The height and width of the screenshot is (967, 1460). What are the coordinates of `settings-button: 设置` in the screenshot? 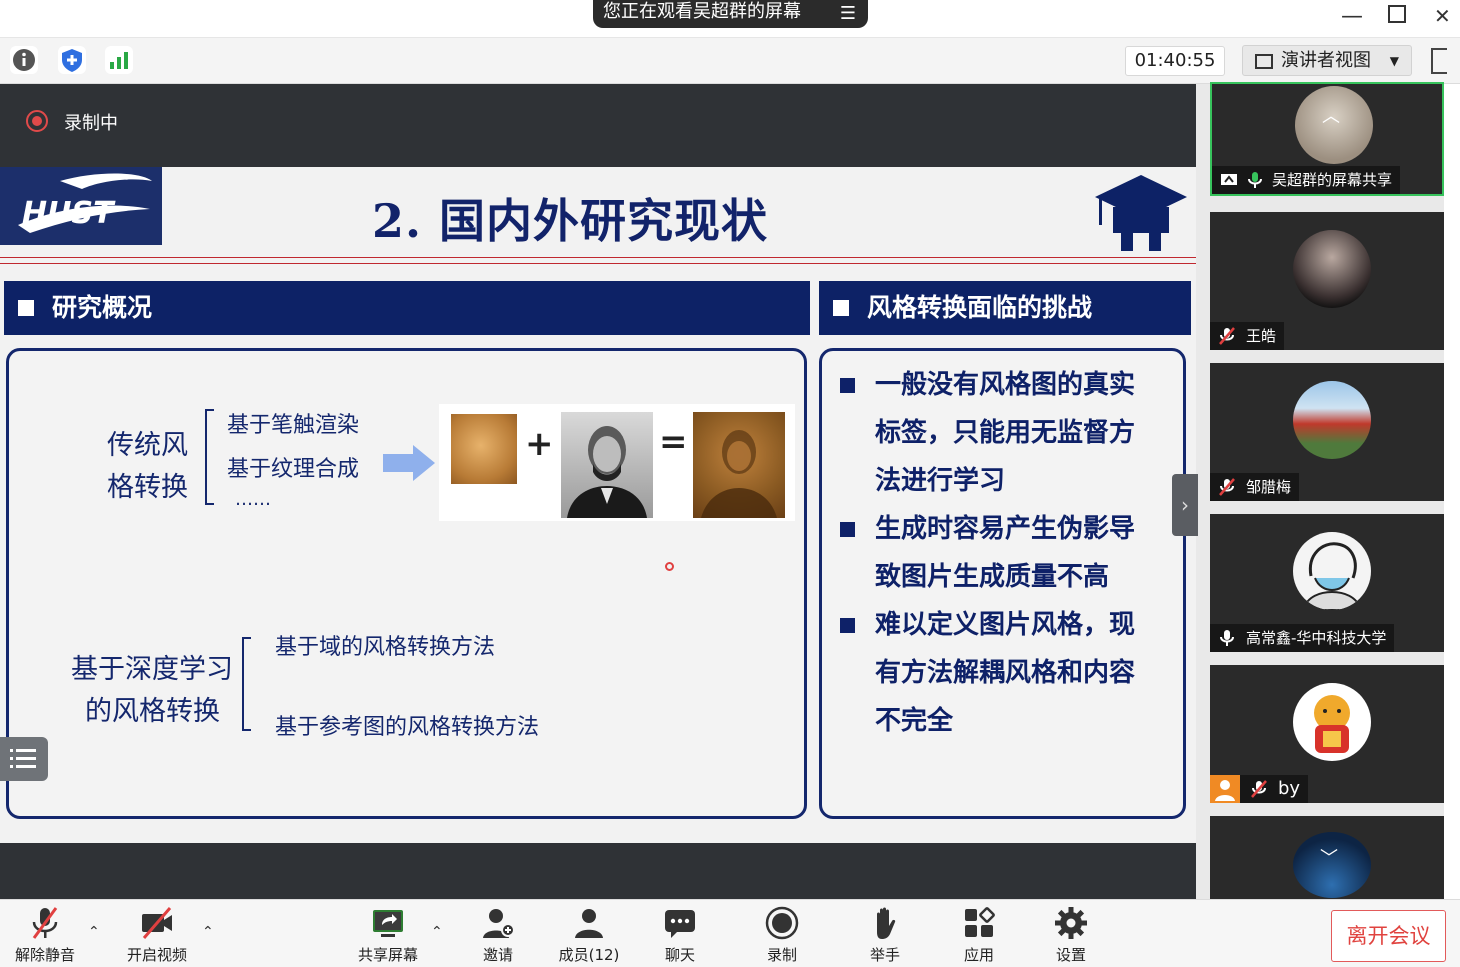 It's located at (1071, 935).